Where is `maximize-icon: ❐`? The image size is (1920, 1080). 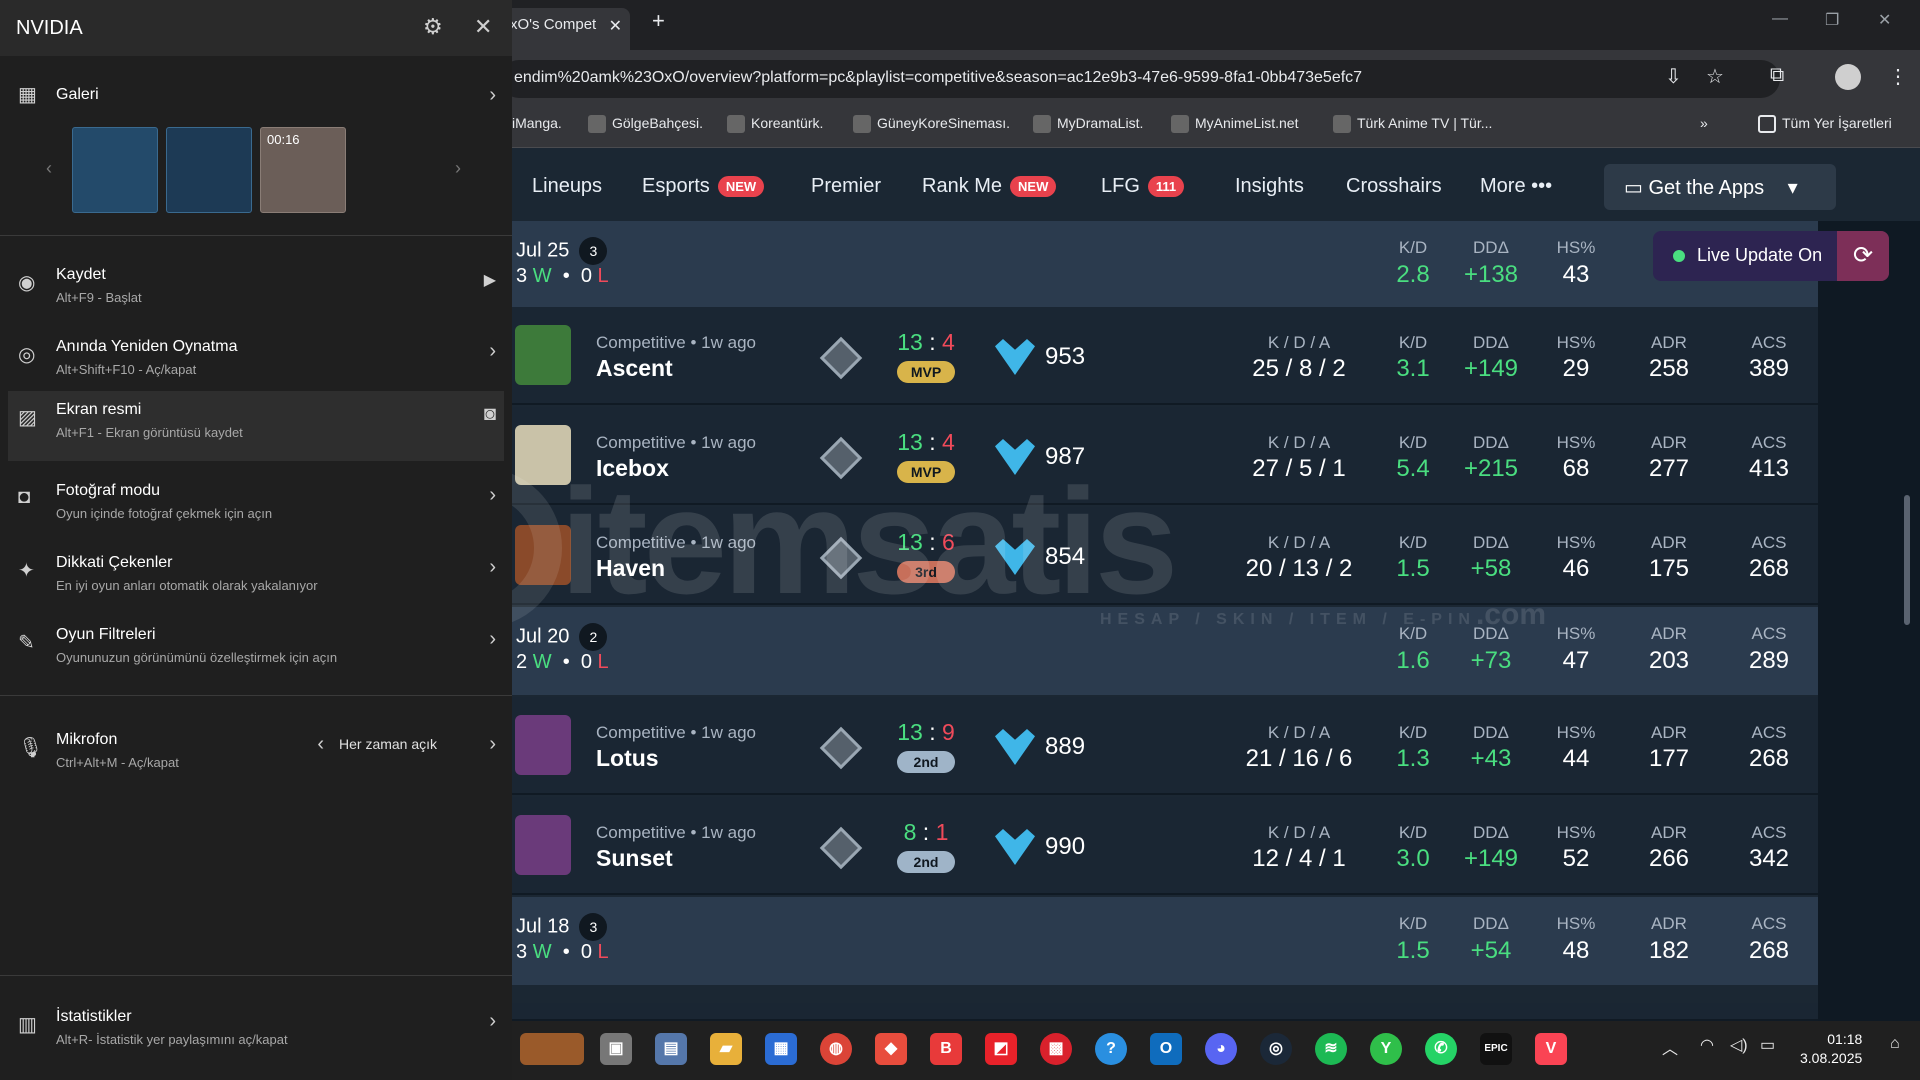
maximize-icon: ❐ is located at coordinates (1832, 20).